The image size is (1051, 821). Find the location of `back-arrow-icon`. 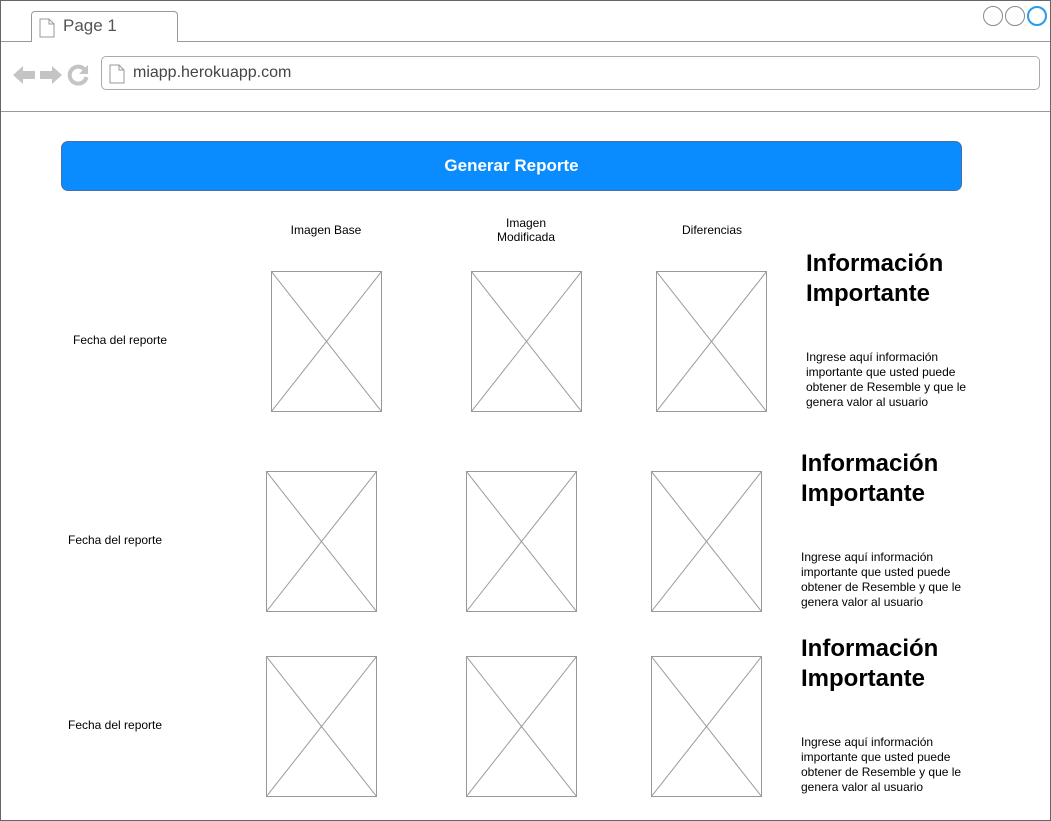

back-arrow-icon is located at coordinates (24, 77).